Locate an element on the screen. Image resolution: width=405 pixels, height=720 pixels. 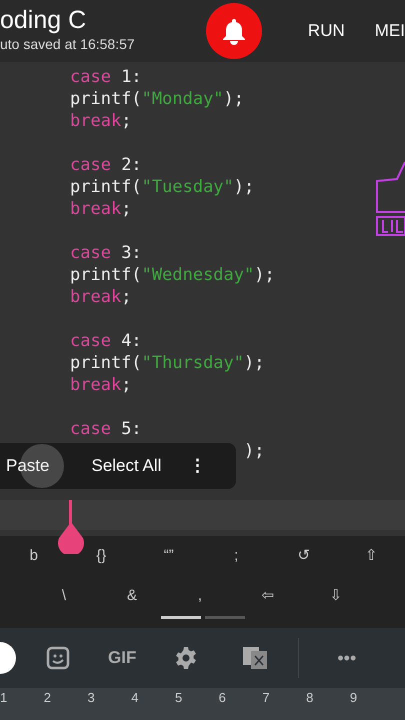
key-hint: 5 is located at coordinates (178, 698).